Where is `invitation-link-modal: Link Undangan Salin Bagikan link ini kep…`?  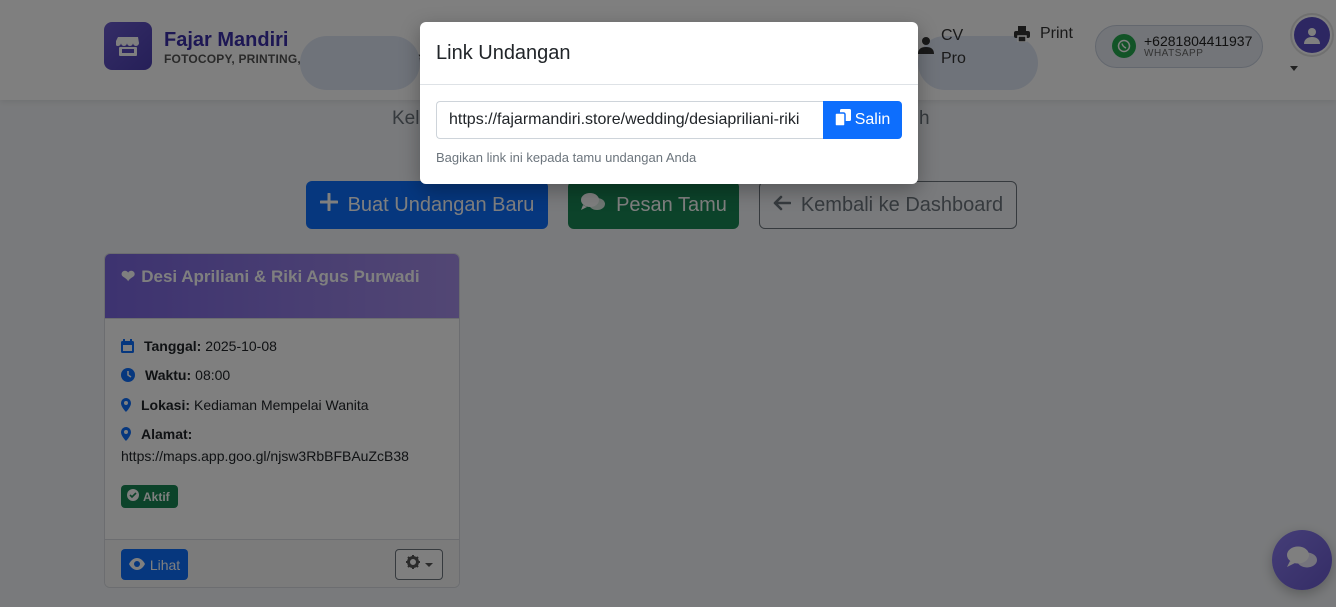
invitation-link-modal: Link Undangan Salin Bagikan link ini kep… is located at coordinates (669, 103).